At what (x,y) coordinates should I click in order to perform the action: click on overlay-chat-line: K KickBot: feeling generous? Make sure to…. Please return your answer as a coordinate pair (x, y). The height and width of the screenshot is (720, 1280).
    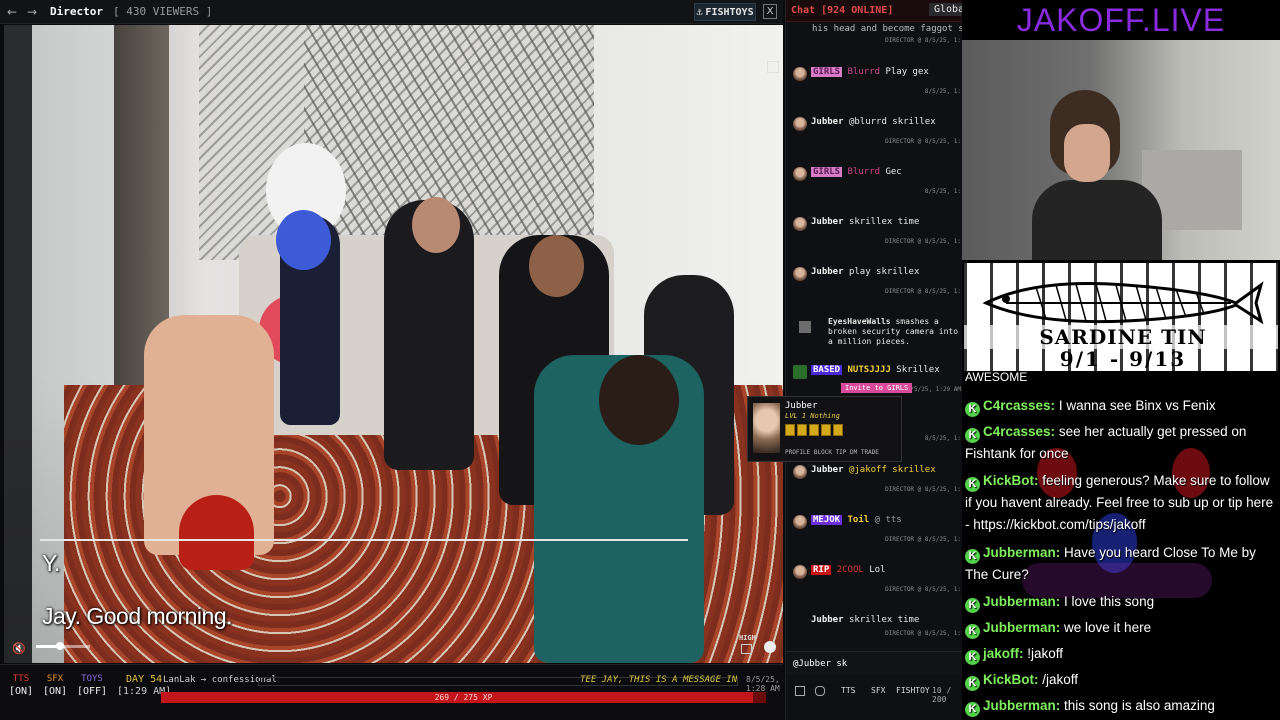
    Looking at the image, I should click on (1122, 503).